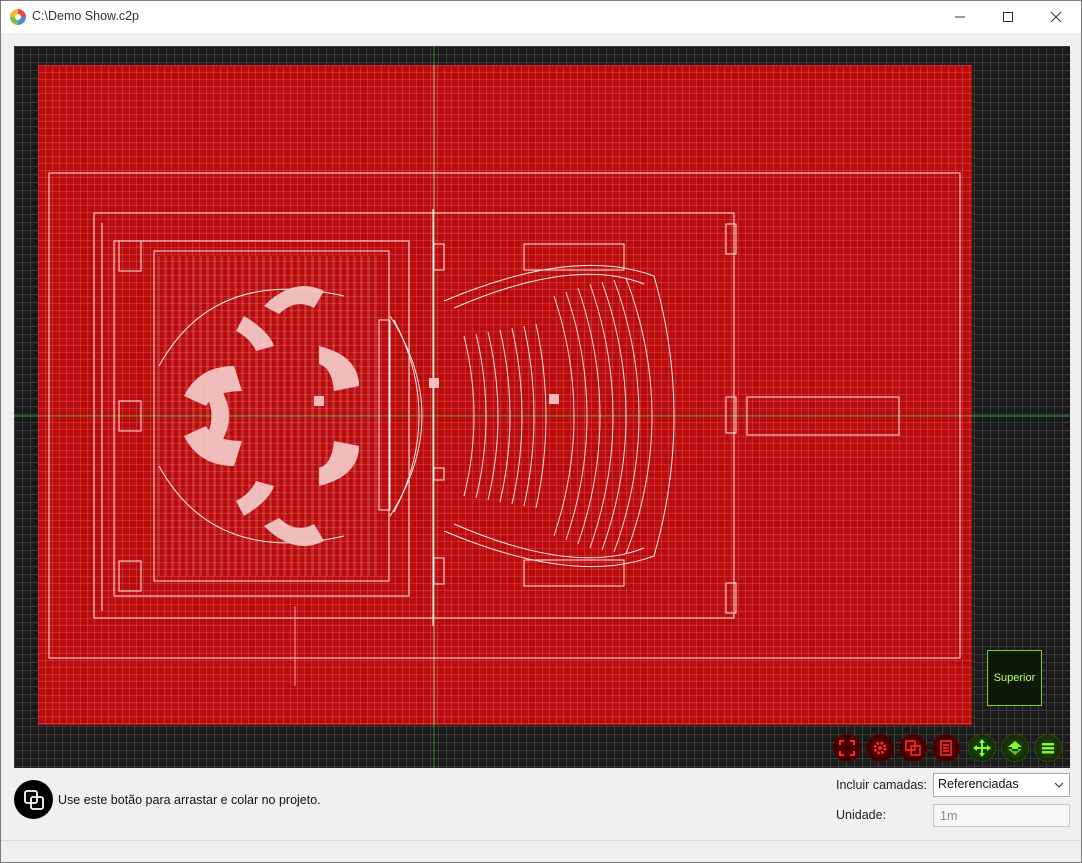  I want to click on layers-select: Referenciadas, so click(1001, 785).